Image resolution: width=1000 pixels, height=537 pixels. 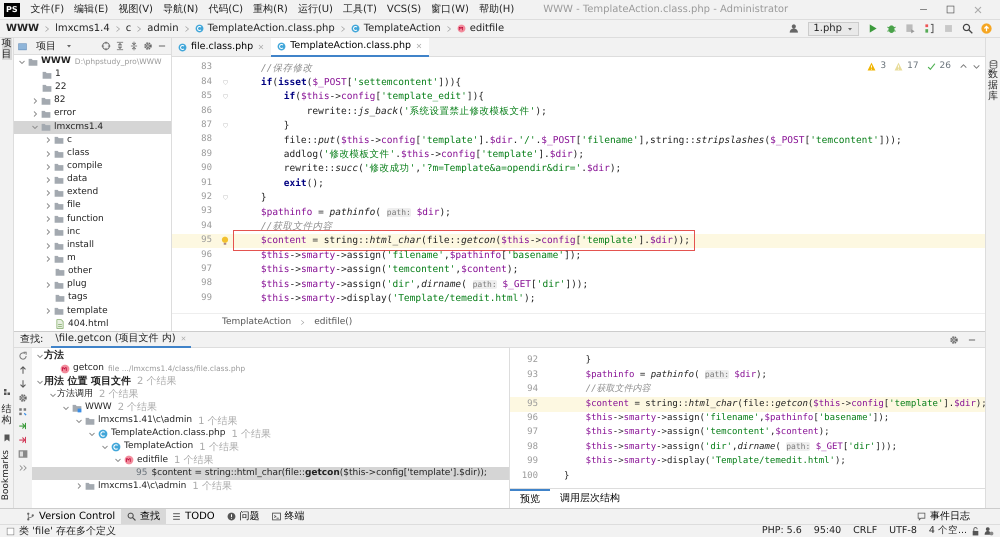 What do you see at coordinates (75, 395) in the screenshot?
I see `result-node: 方法调用` at bounding box center [75, 395].